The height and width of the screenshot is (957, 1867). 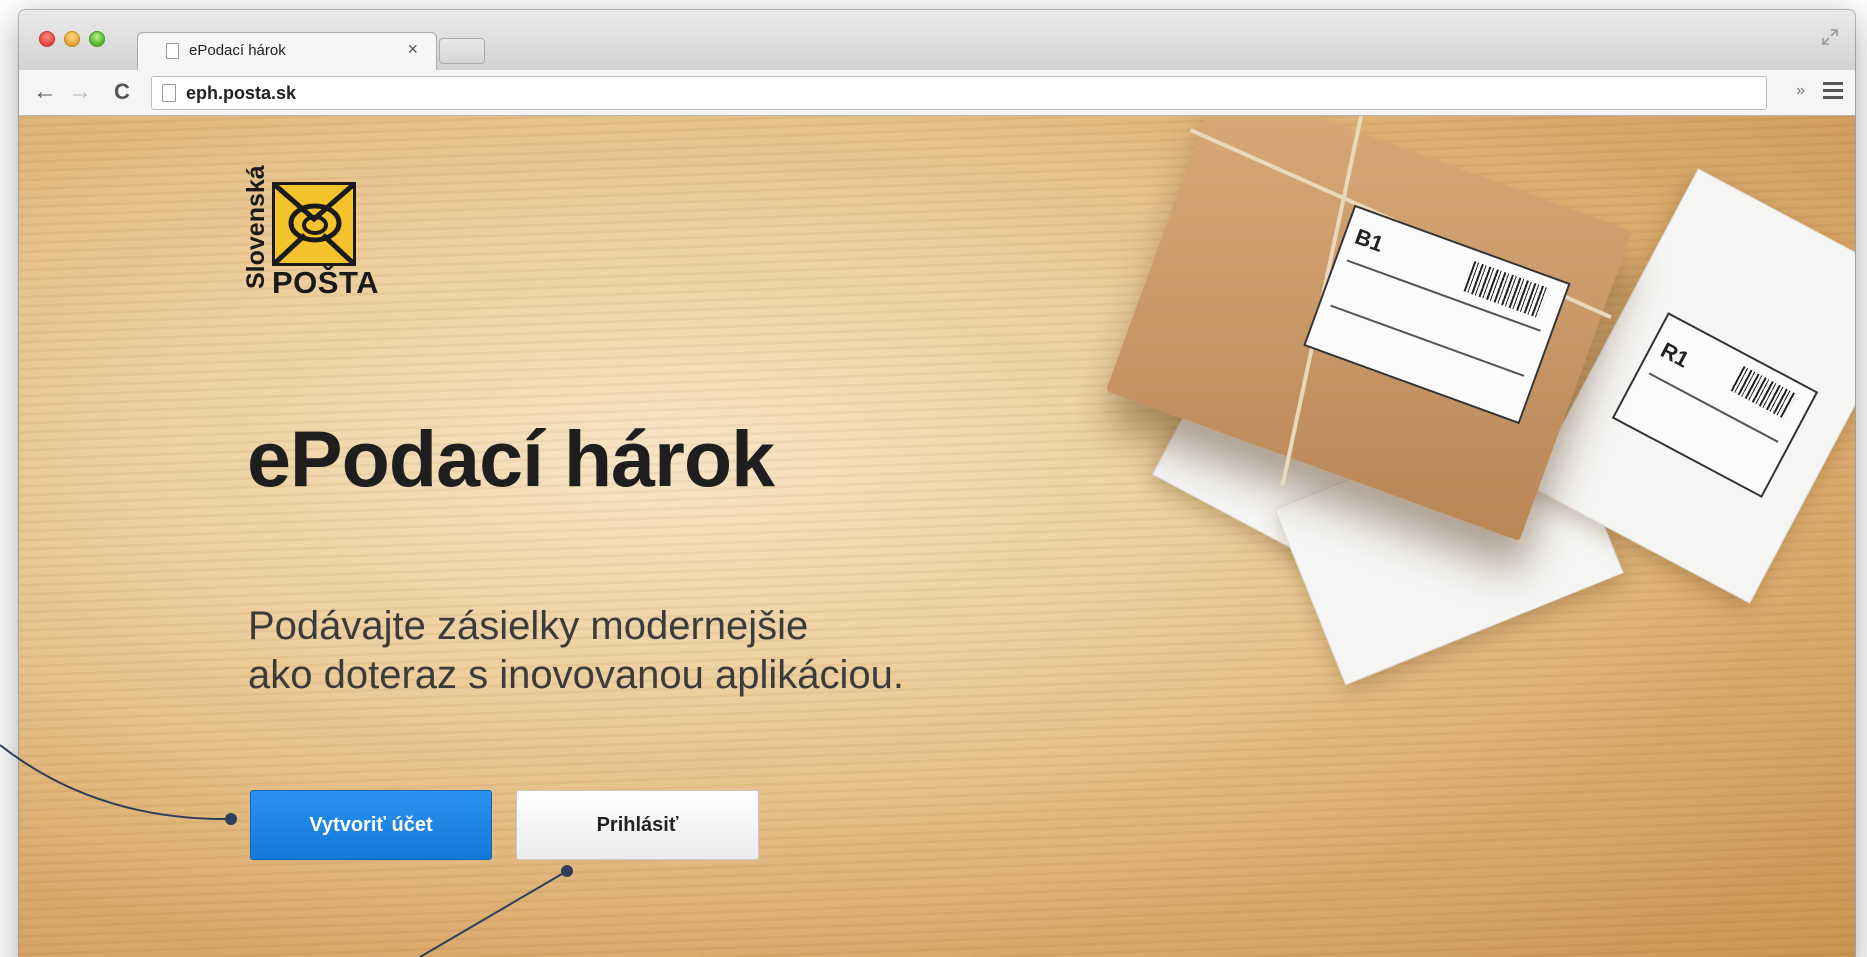 I want to click on window-close-button, so click(x=47, y=39).